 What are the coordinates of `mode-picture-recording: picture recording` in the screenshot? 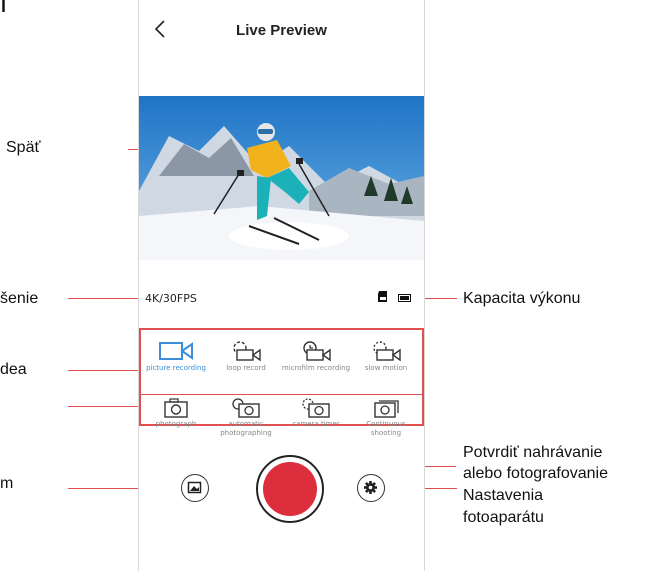 It's located at (176, 356).